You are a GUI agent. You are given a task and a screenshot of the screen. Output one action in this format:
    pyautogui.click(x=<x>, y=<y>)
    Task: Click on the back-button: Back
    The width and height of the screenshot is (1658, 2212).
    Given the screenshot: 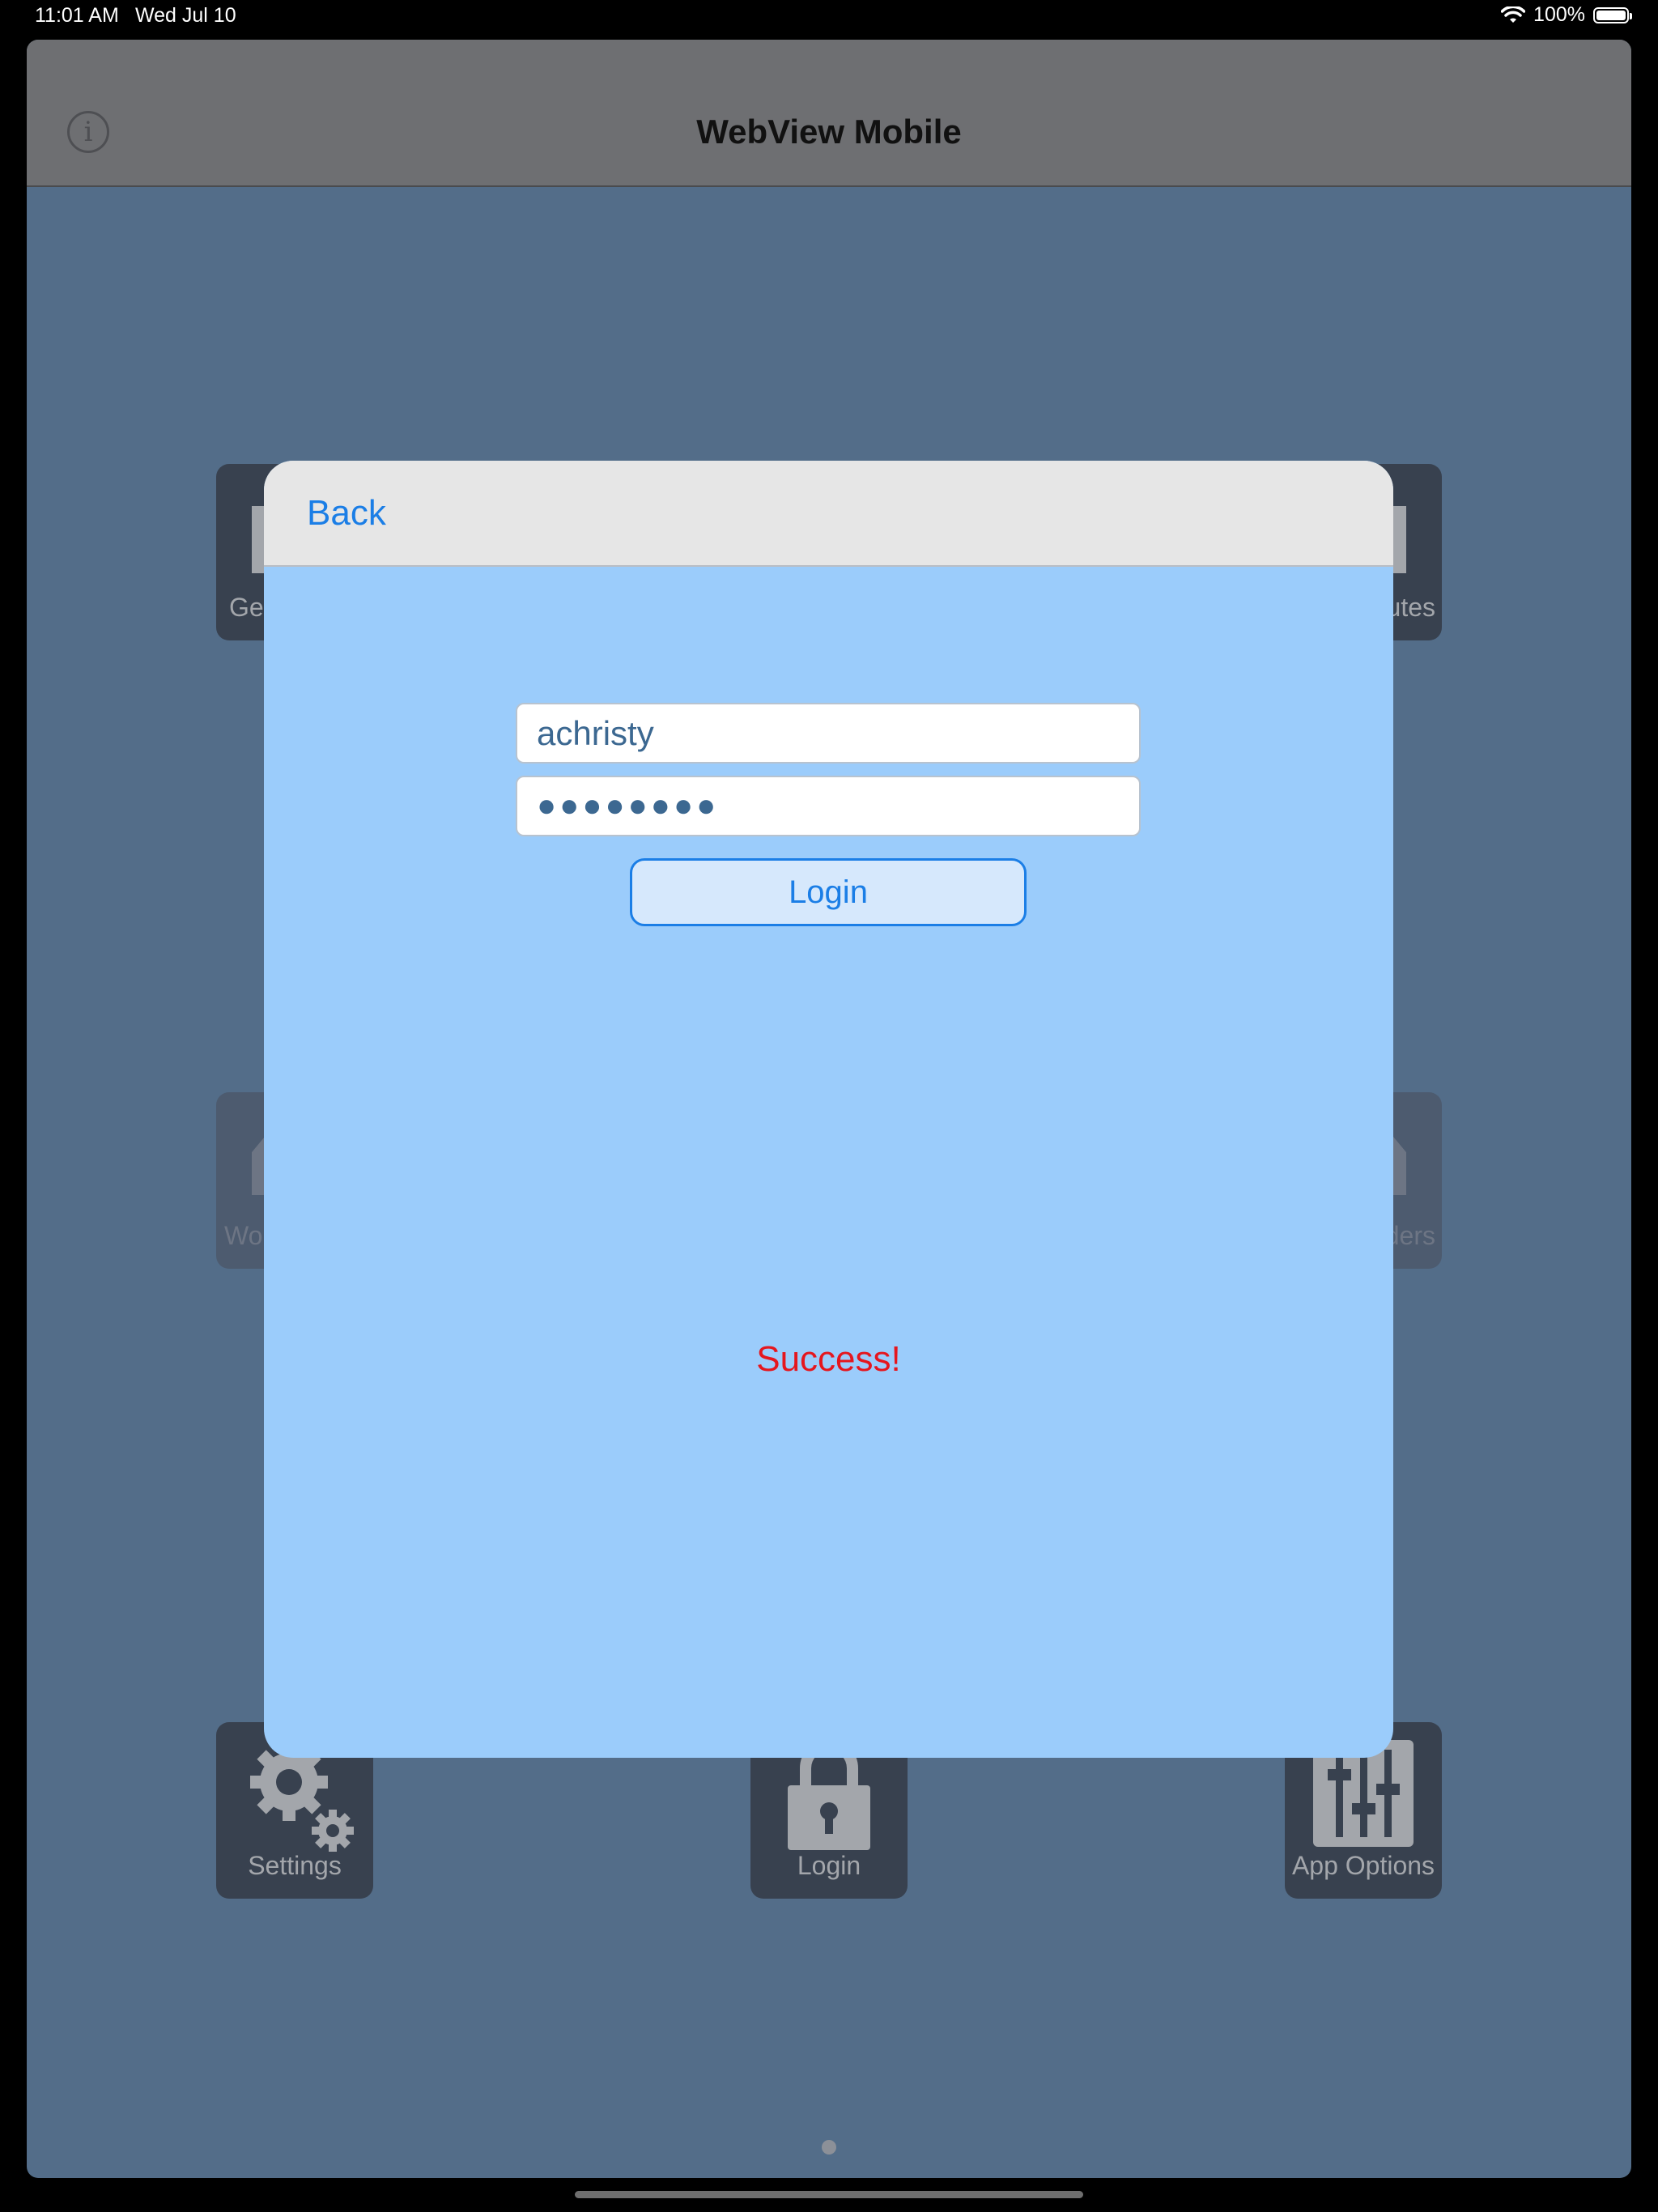 What is the action you would take?
    pyautogui.click(x=346, y=514)
    